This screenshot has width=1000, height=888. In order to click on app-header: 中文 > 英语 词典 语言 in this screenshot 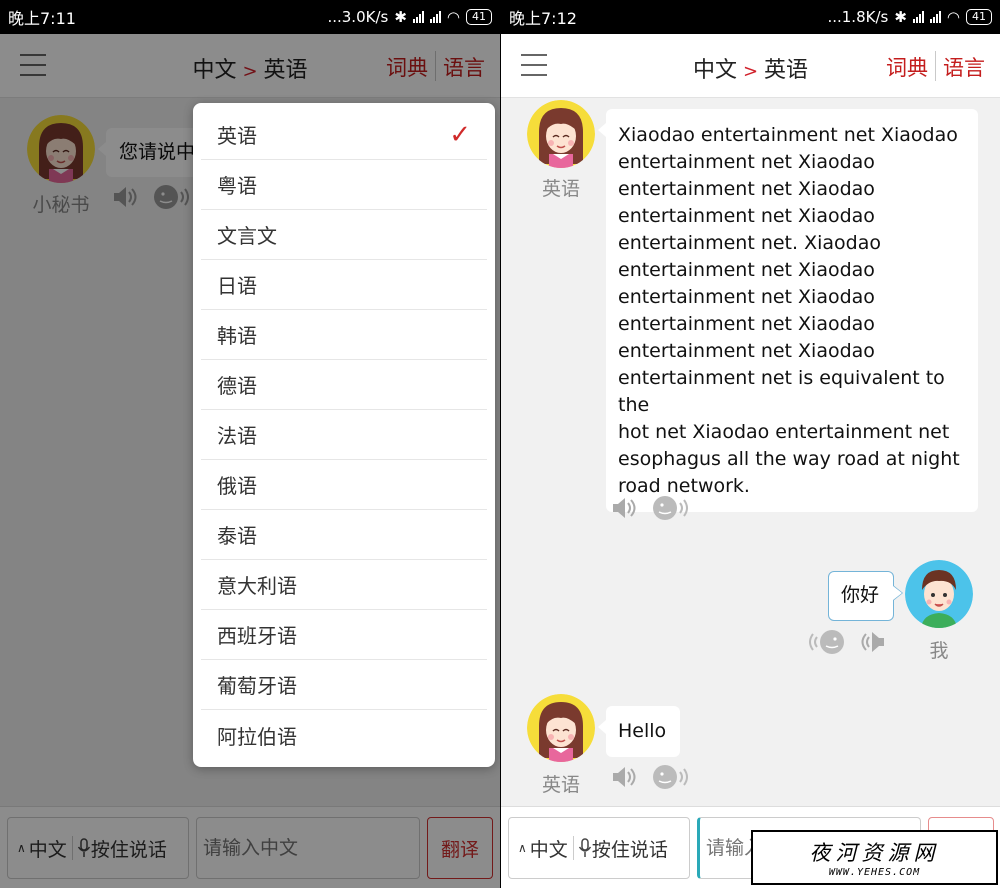, I will do `click(750, 66)`.